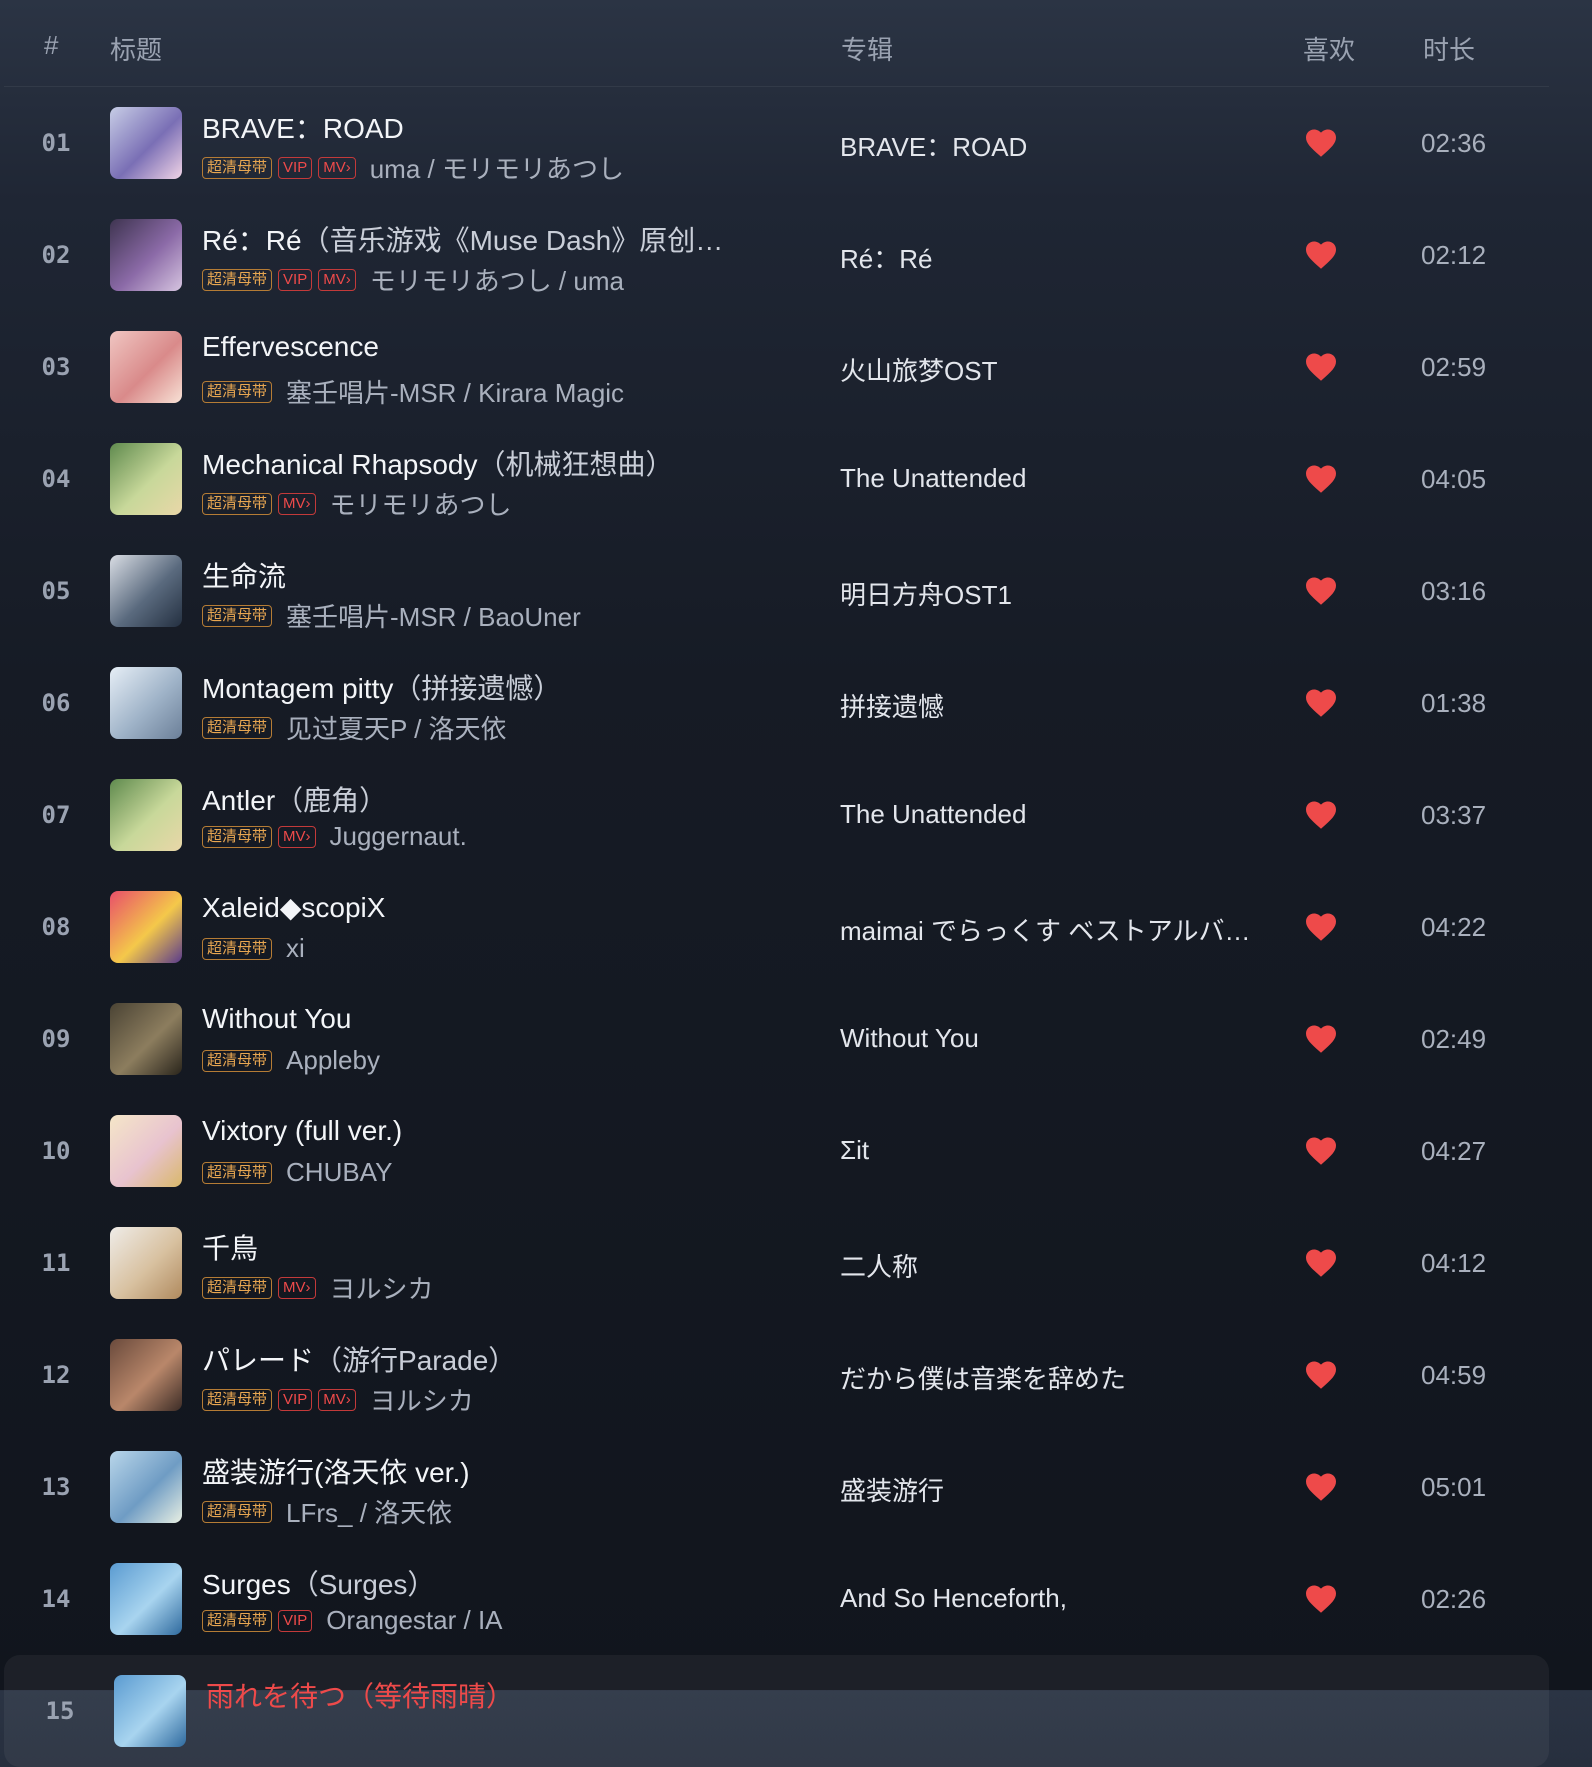 Image resolution: width=1592 pixels, height=1767 pixels. I want to click on track-artists: CHUBAY, so click(339, 1172).